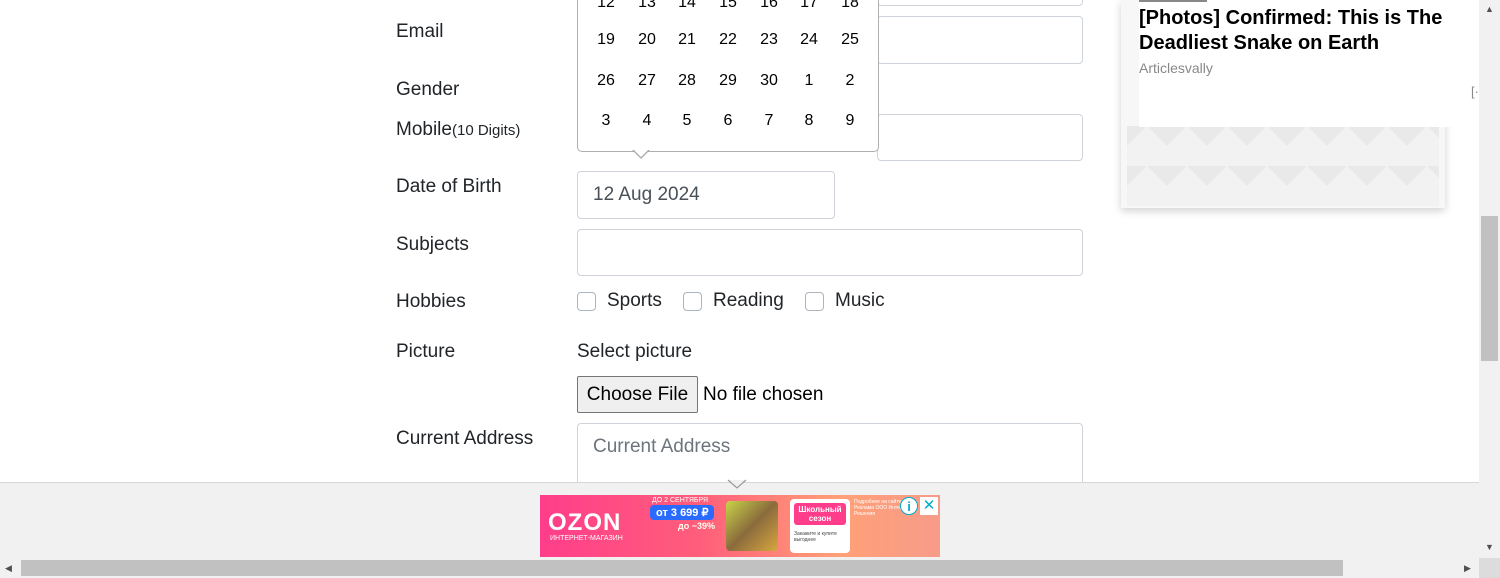 The image size is (1500, 578). Describe the element at coordinates (486, 130) in the screenshot. I see `mobile-hint: (10 Digits)` at that location.